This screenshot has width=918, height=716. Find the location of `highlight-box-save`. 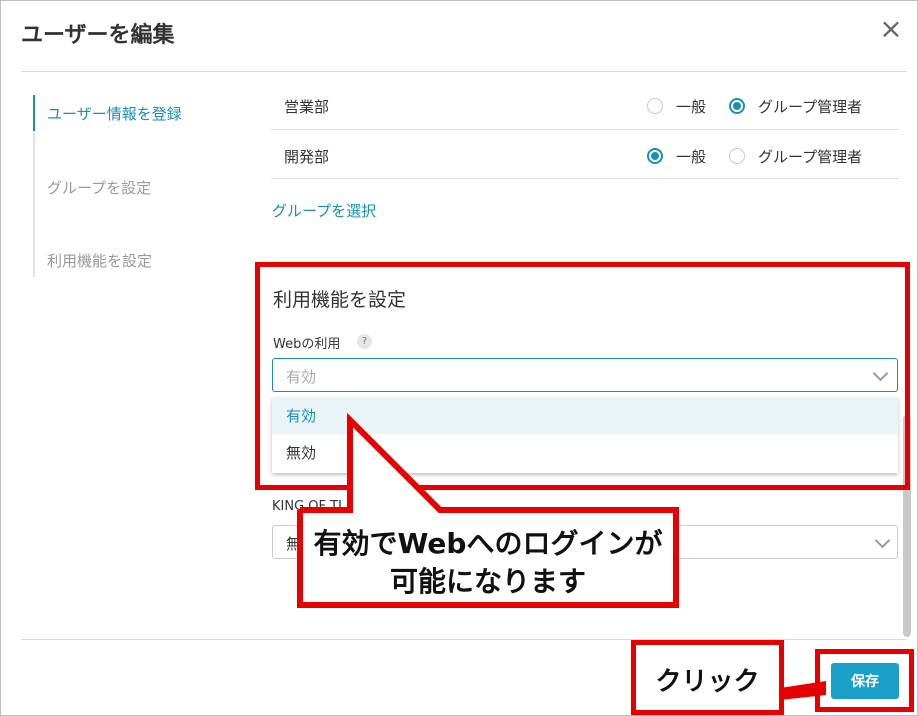

highlight-box-save is located at coordinates (864, 680).